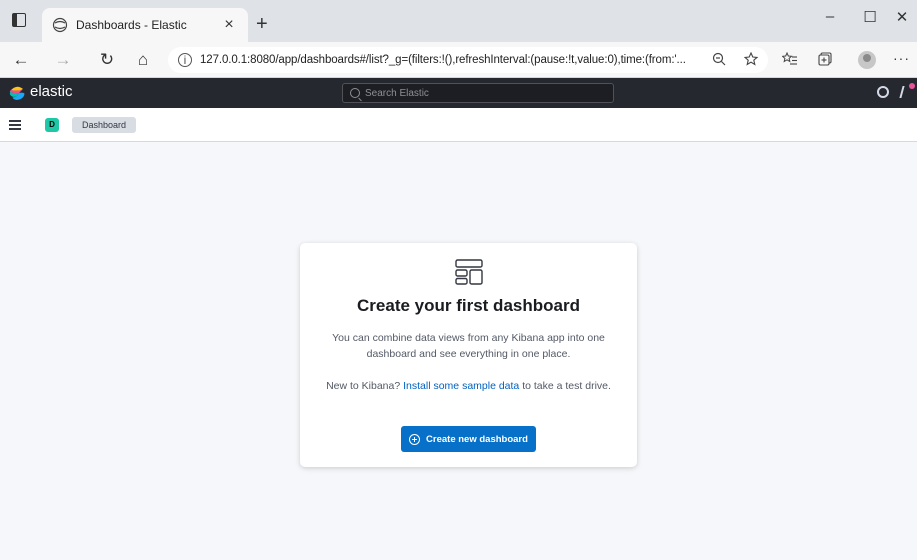  Describe the element at coordinates (912, 86) in the screenshot. I see `notification-dot` at that location.